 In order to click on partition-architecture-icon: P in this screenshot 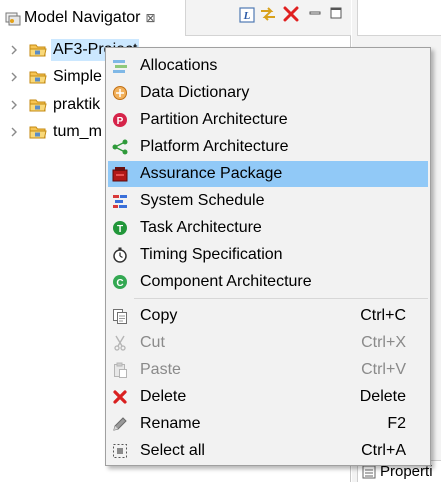, I will do `click(120, 120)`.